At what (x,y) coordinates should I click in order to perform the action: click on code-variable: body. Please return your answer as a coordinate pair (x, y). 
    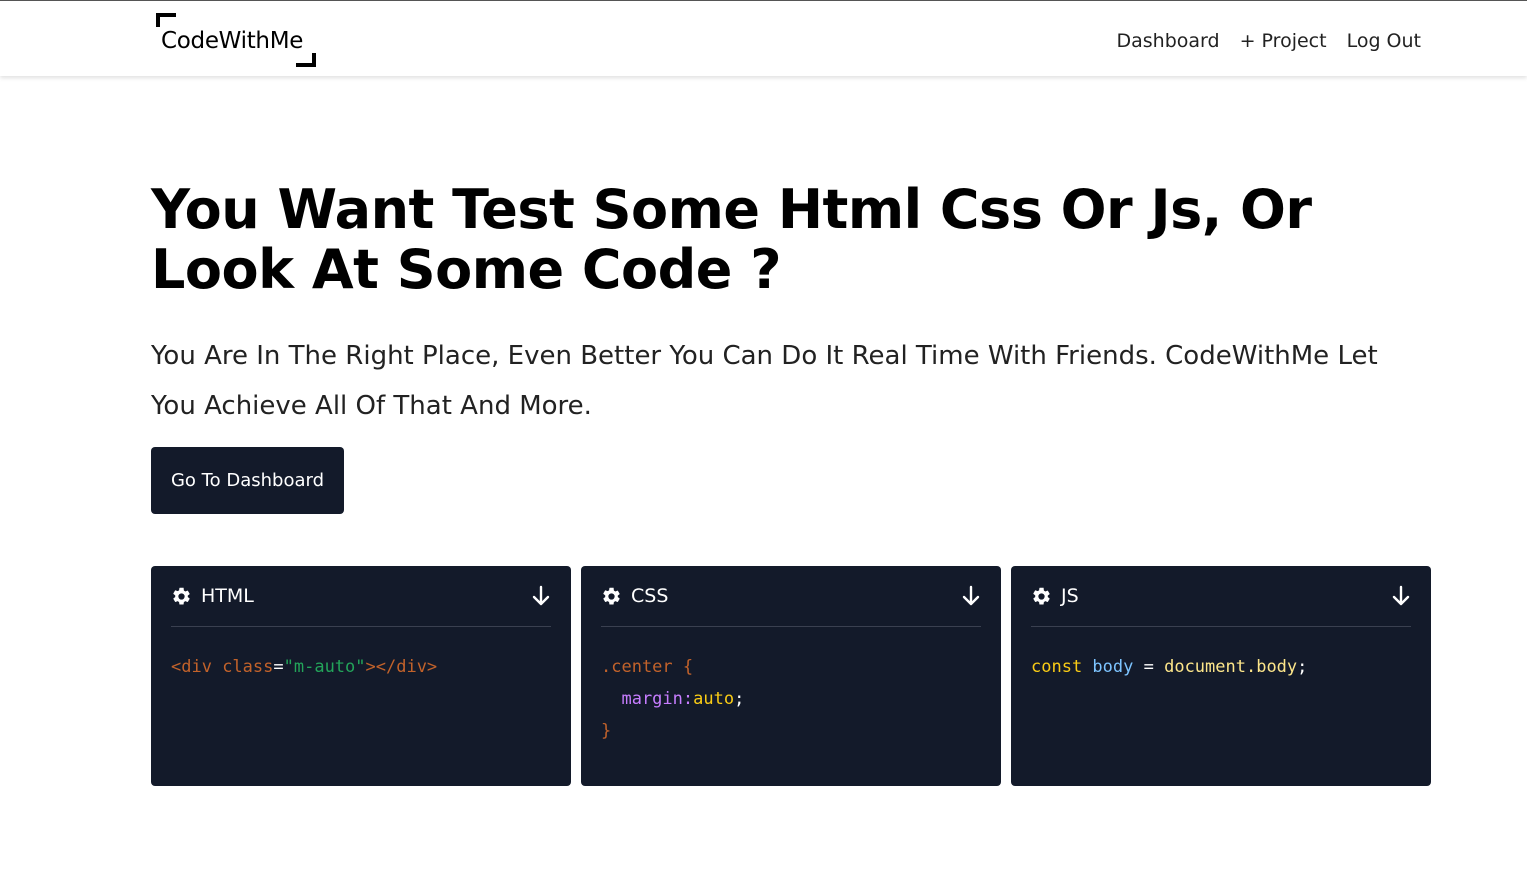
    Looking at the image, I should click on (1108, 667).